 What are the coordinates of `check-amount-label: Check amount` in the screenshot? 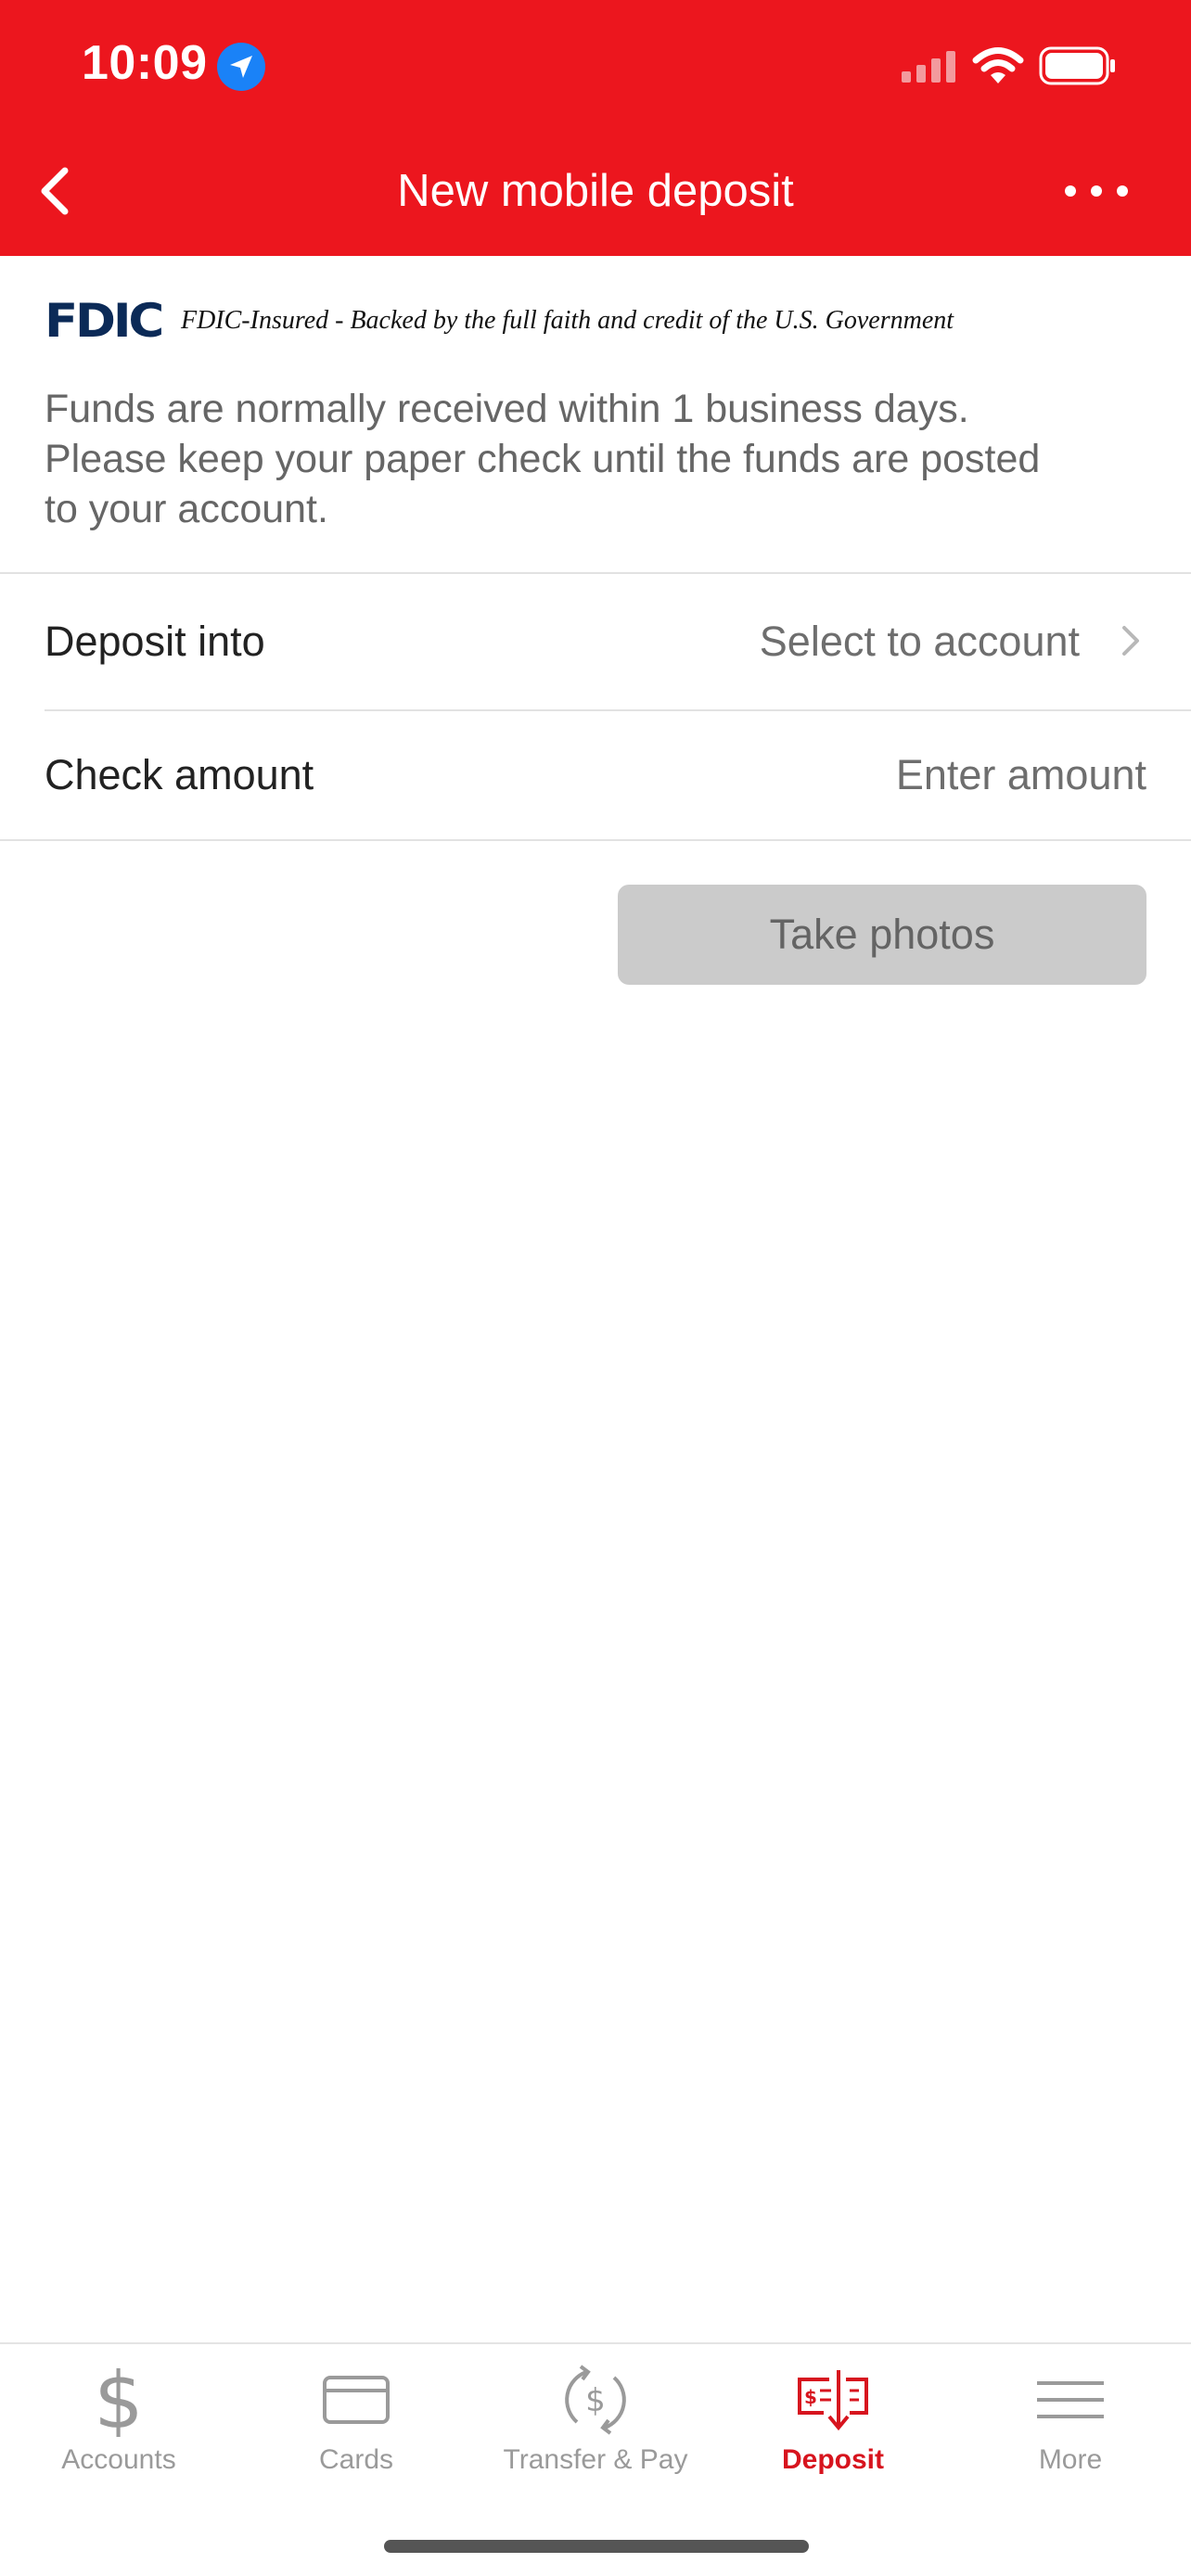 It's located at (179, 774).